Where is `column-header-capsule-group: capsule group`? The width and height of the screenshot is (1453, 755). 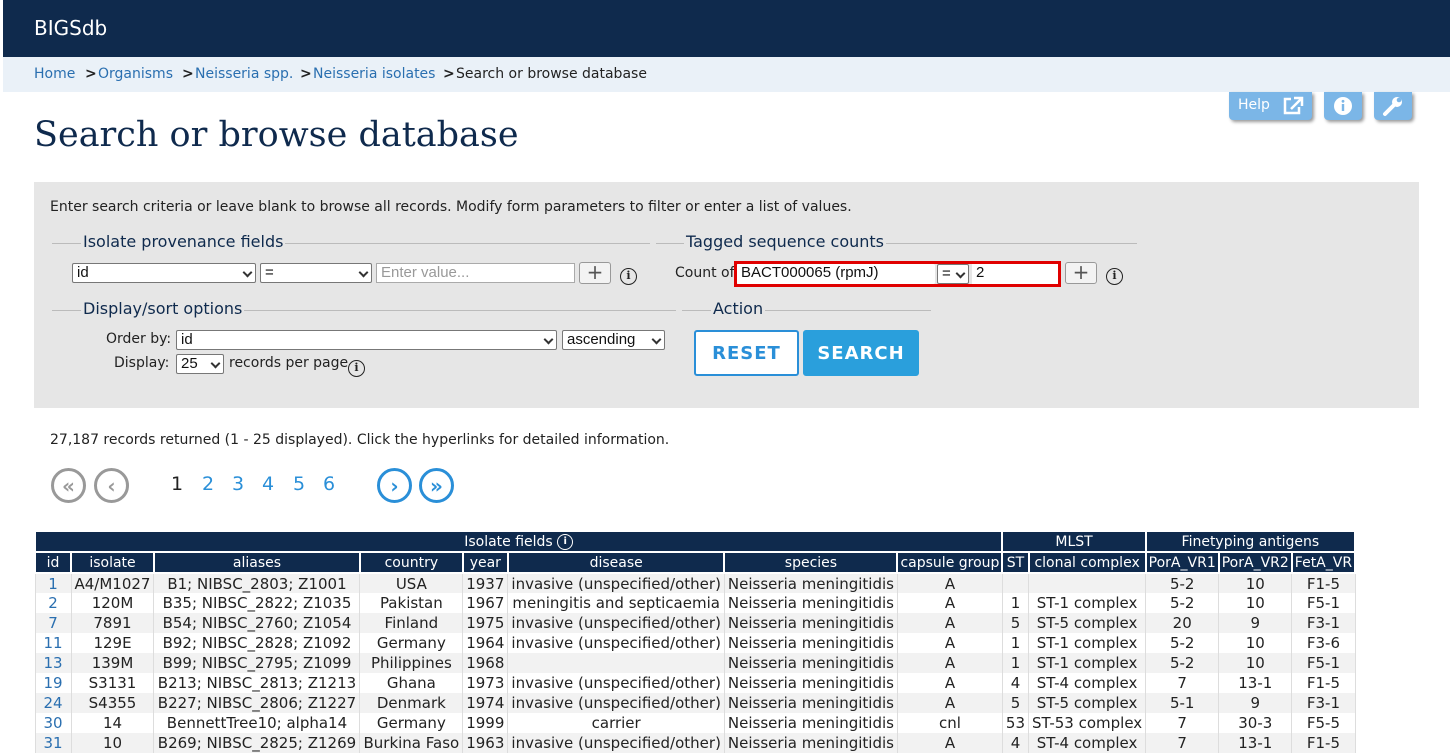 column-header-capsule-group: capsule group is located at coordinates (950, 562).